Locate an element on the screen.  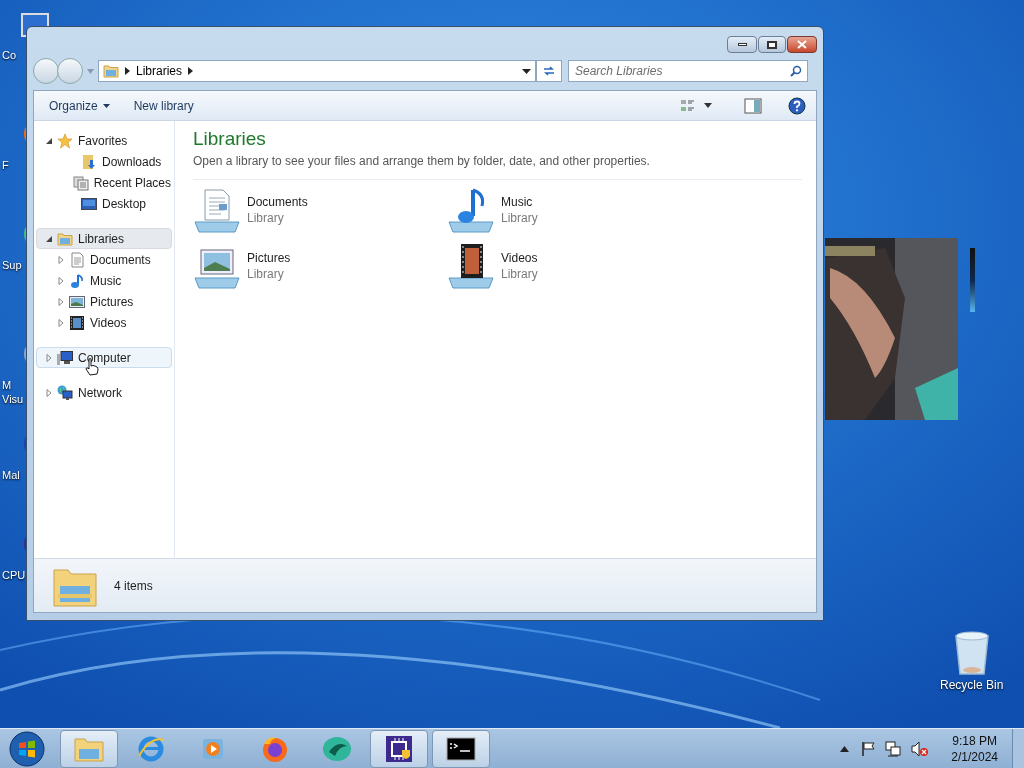
sidebar-item: Documents is located at coordinates (104, 259).